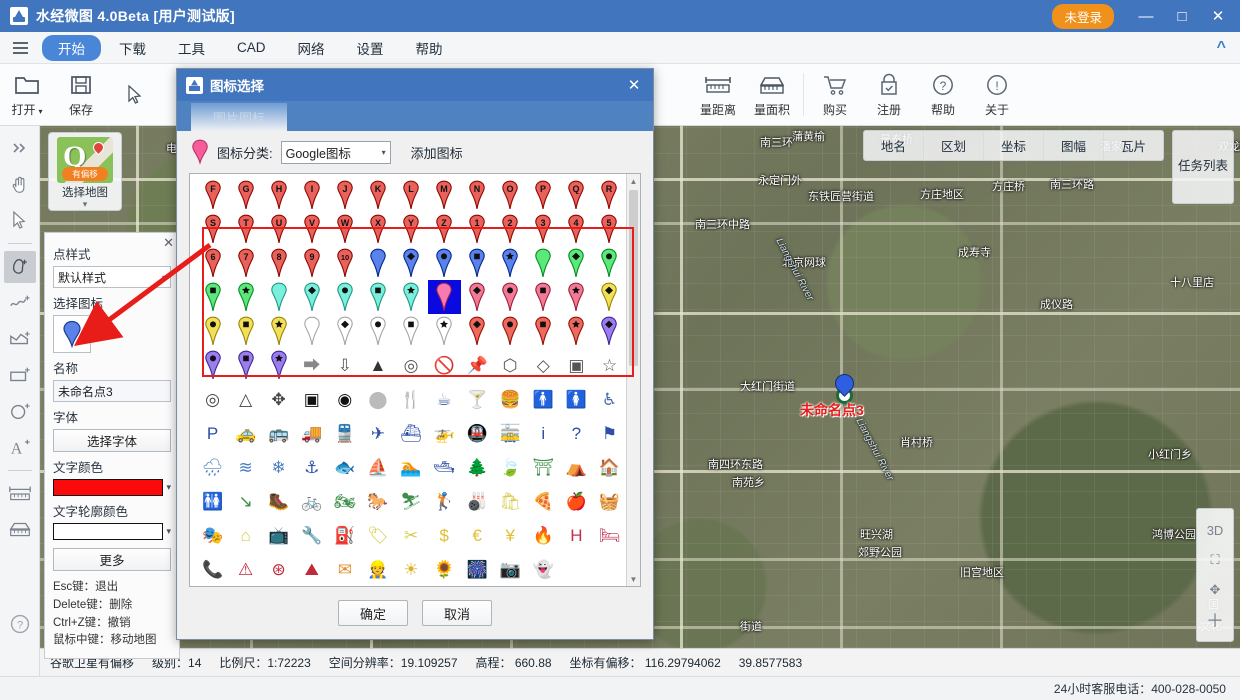  I want to click on tv-icon: 📺, so click(278, 535).